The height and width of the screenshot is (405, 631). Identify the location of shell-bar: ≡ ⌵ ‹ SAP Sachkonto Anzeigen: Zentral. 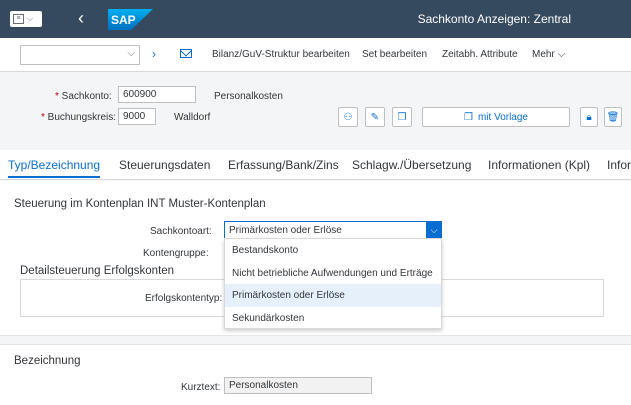
(315, 19).